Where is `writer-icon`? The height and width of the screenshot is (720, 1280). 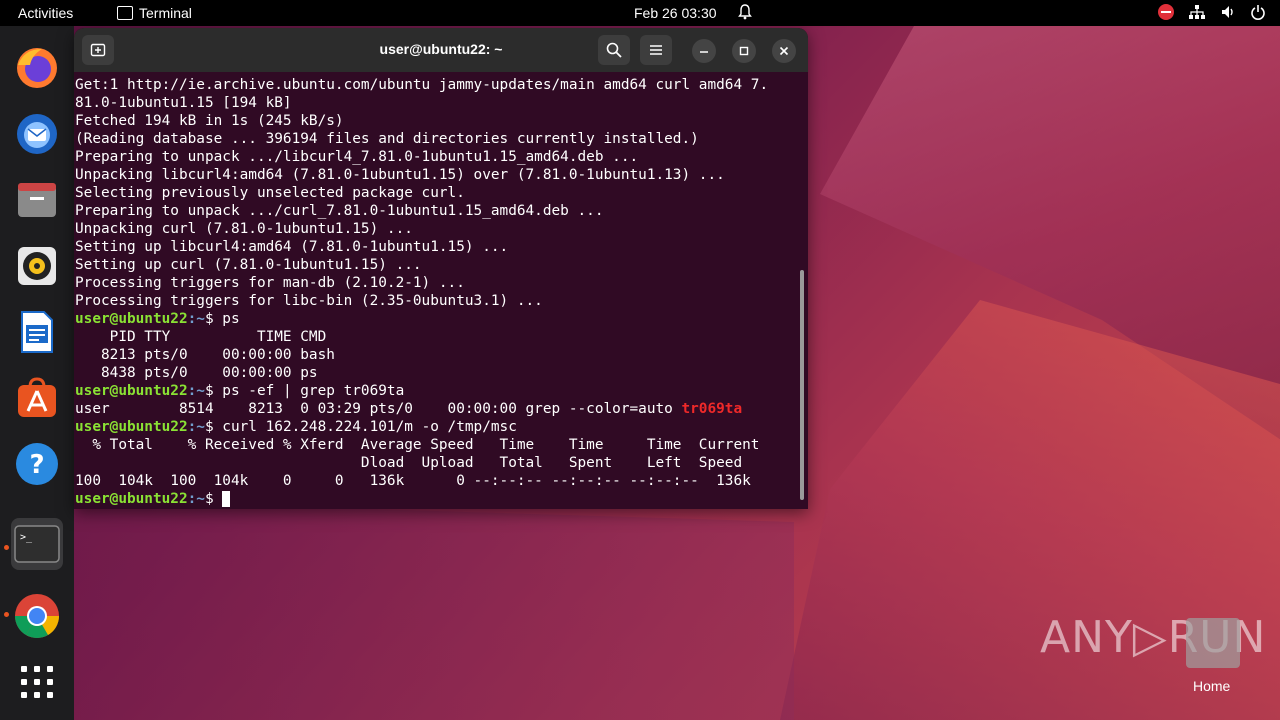 writer-icon is located at coordinates (37, 332).